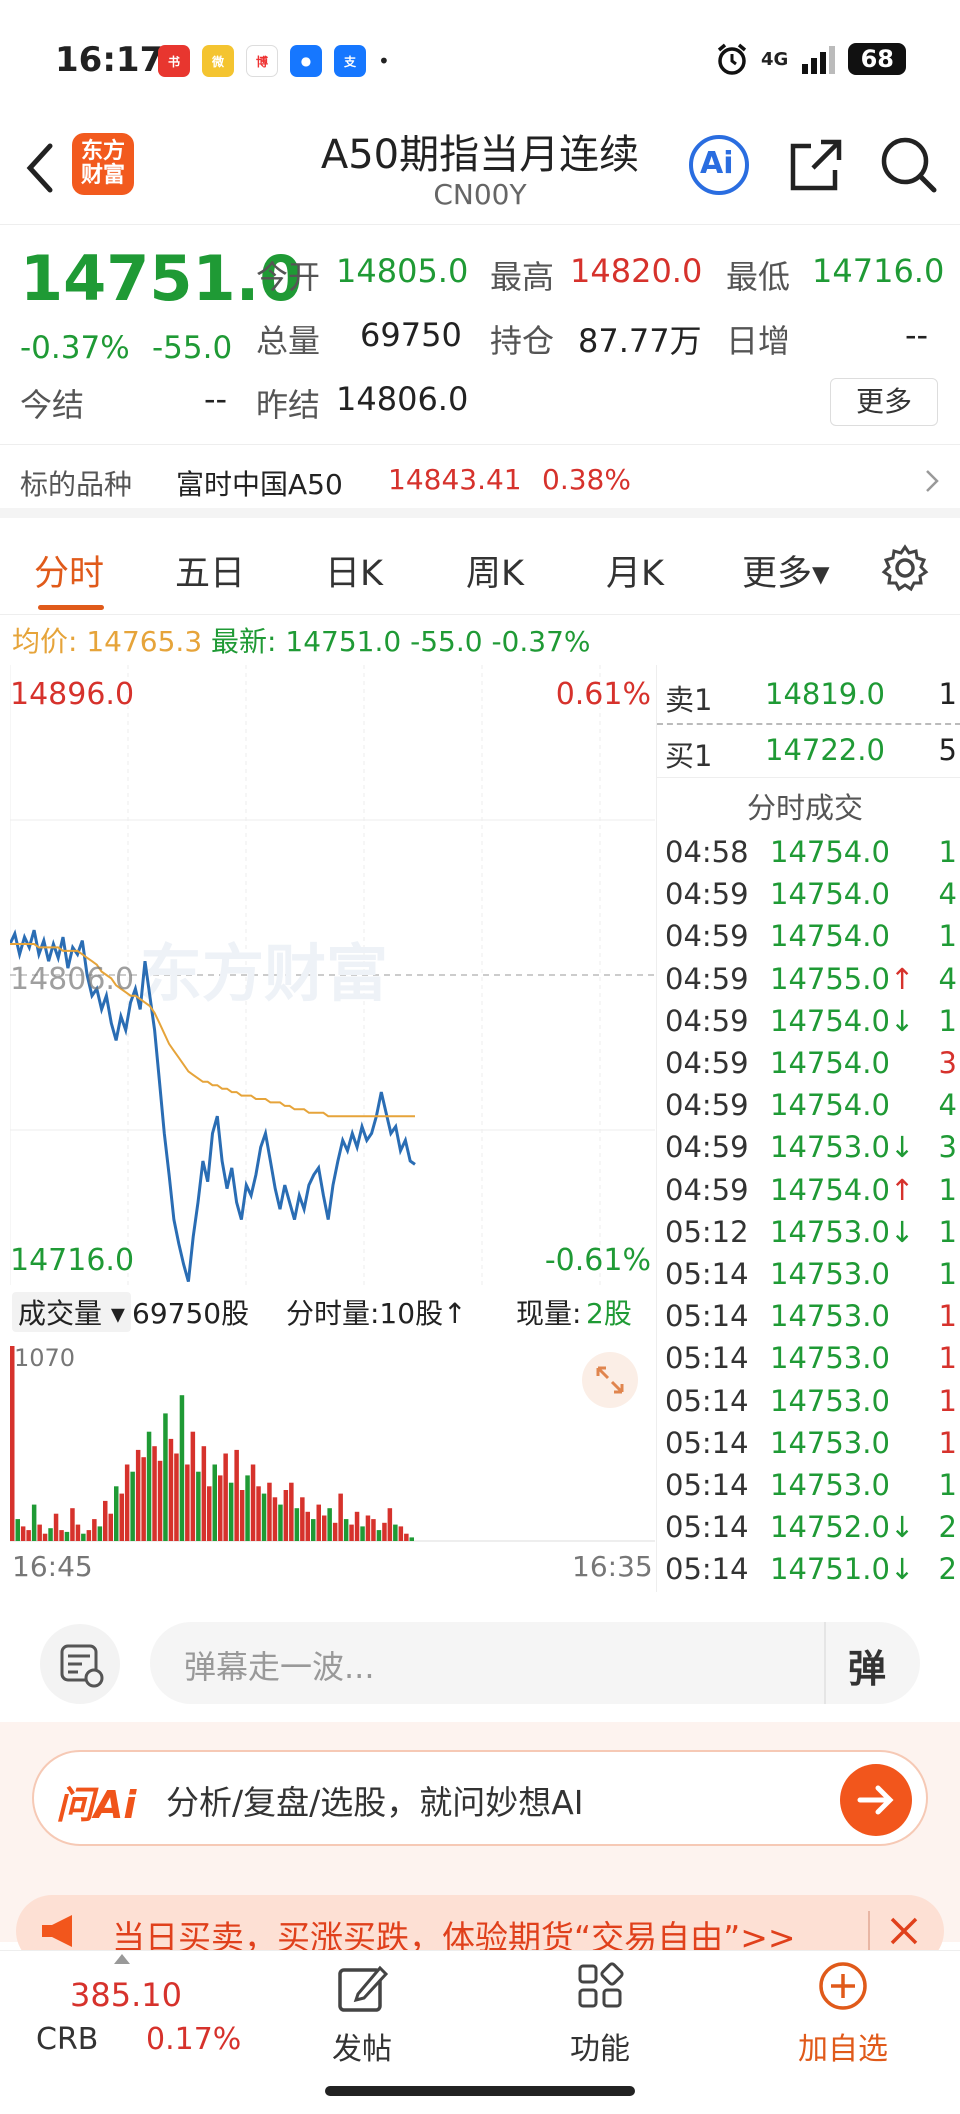 The image size is (960, 2114). I want to click on status-time: 16:17, so click(109, 60).